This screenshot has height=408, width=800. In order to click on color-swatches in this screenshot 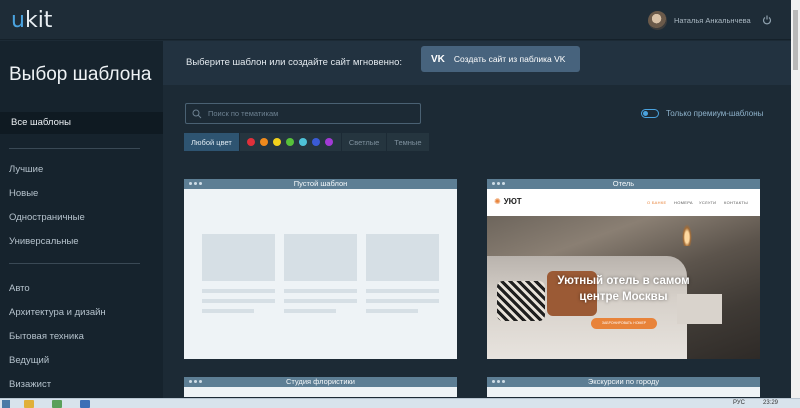, I will do `click(290, 142)`.